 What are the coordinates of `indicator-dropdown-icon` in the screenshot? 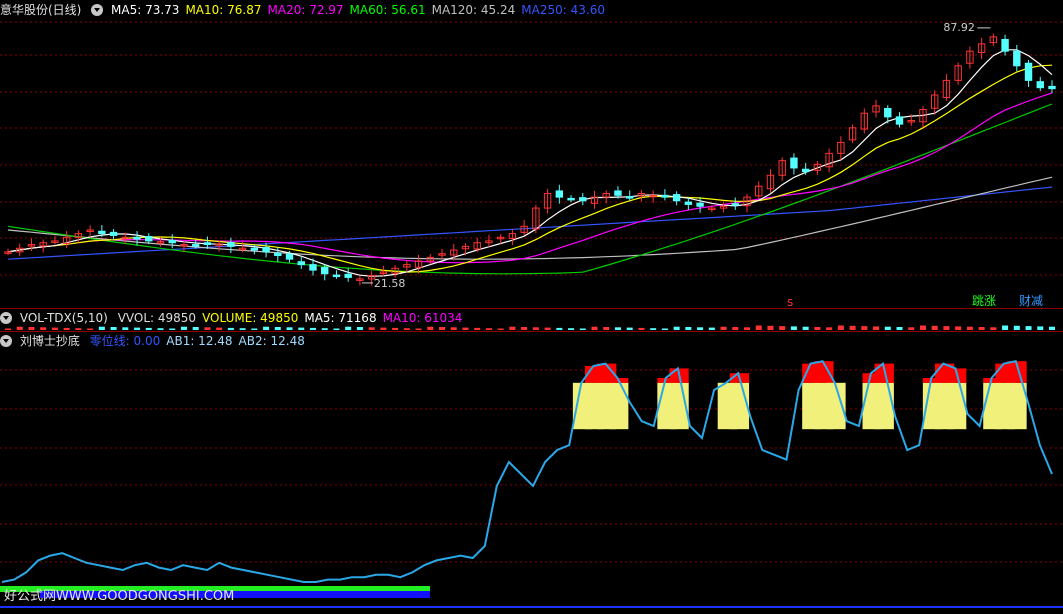 It's located at (6, 341).